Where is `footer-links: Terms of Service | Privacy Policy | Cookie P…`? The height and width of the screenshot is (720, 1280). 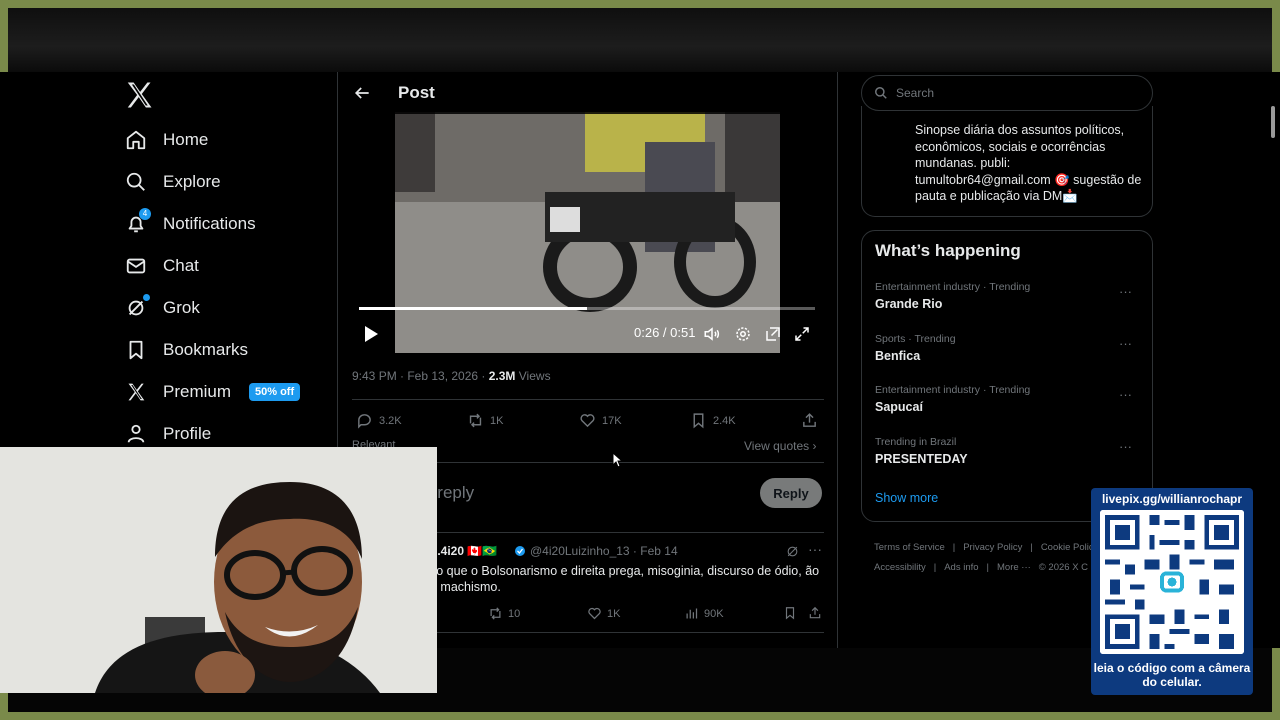
footer-links: Terms of Service | Privacy Policy | Cookie P… is located at coordinates (989, 558).